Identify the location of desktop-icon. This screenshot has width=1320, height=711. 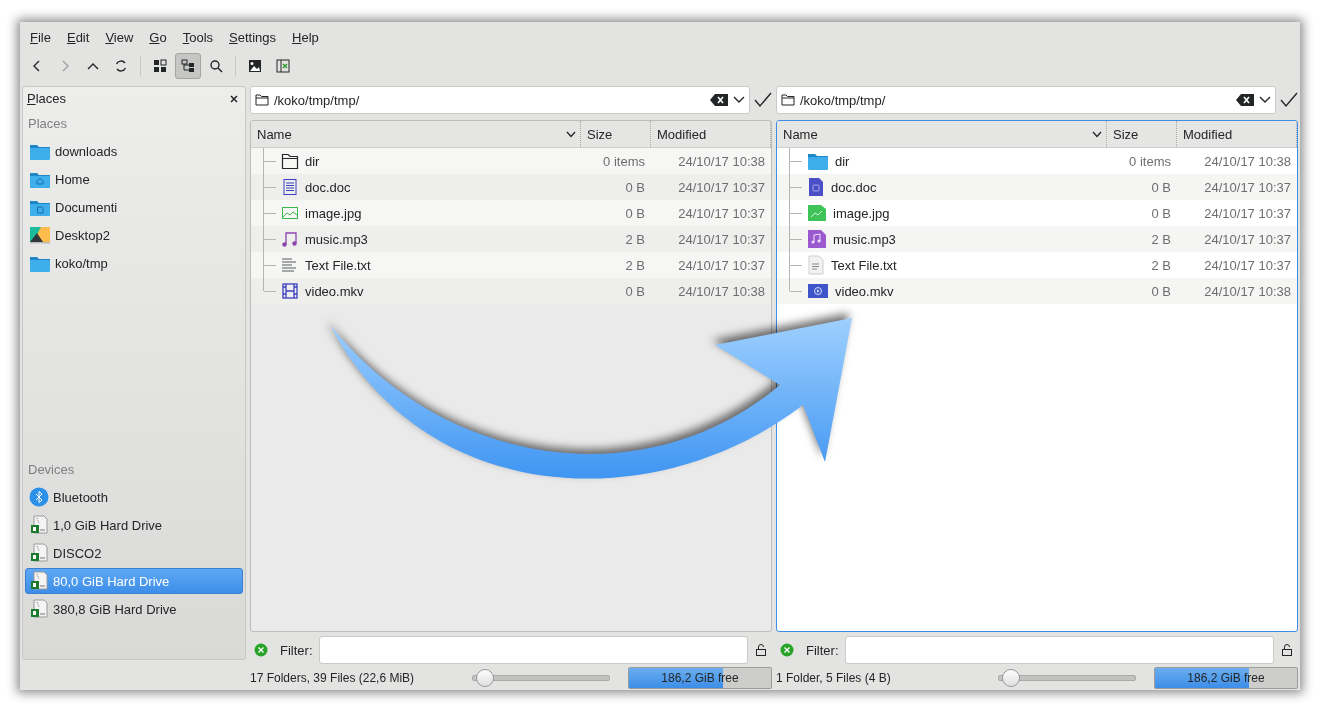
(40, 235).